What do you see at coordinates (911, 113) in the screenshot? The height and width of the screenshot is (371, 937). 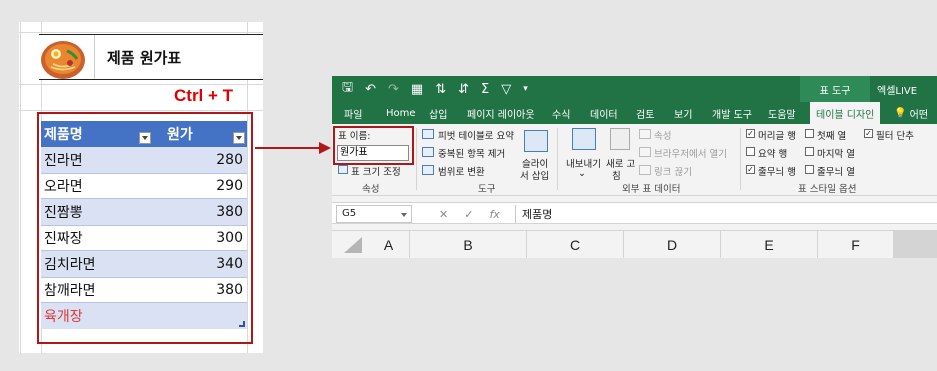 I see `tab-tell-me: 💡 어떤` at bounding box center [911, 113].